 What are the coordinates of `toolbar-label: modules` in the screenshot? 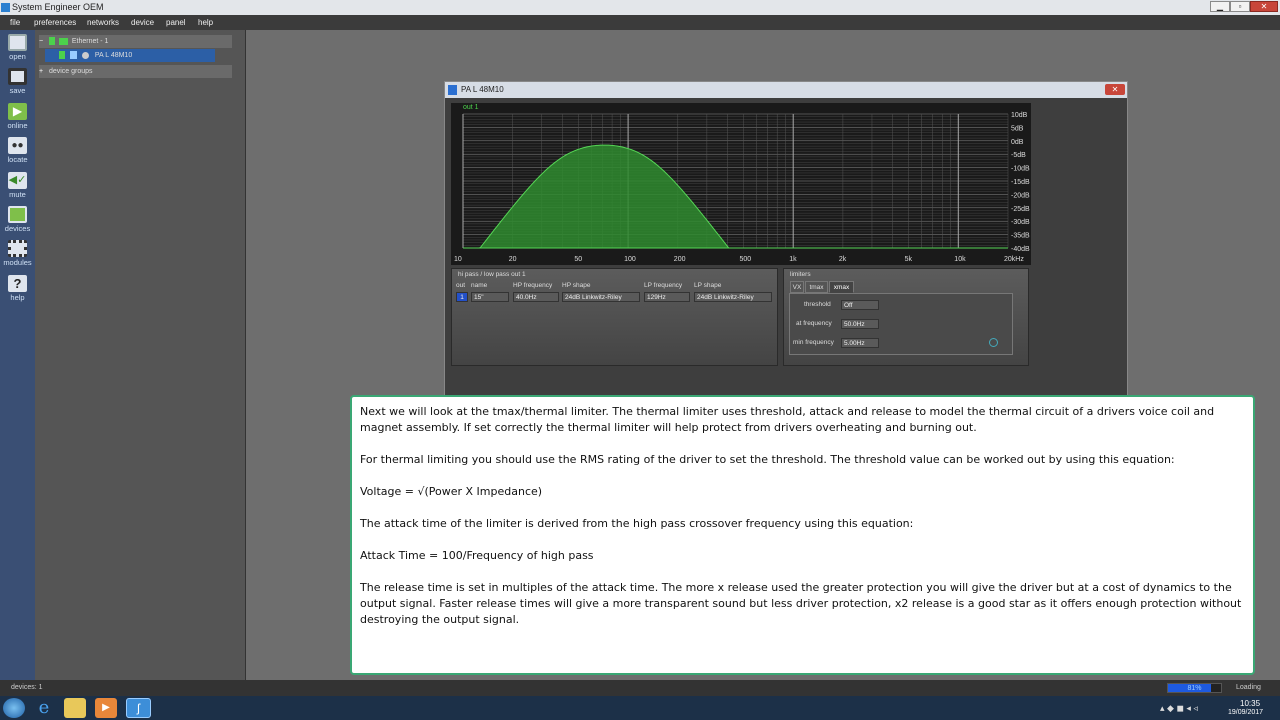 It's located at (17, 262).